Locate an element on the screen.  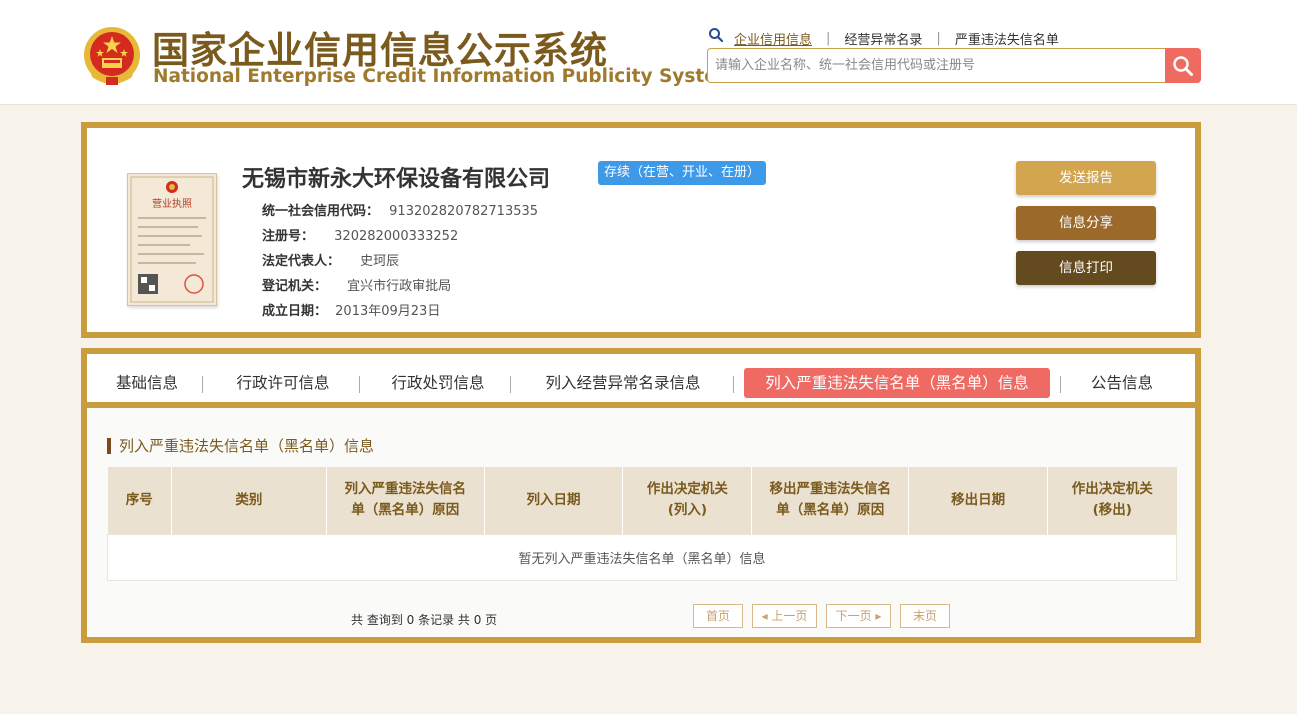
business-license-image: 营业执照 is located at coordinates (172, 239).